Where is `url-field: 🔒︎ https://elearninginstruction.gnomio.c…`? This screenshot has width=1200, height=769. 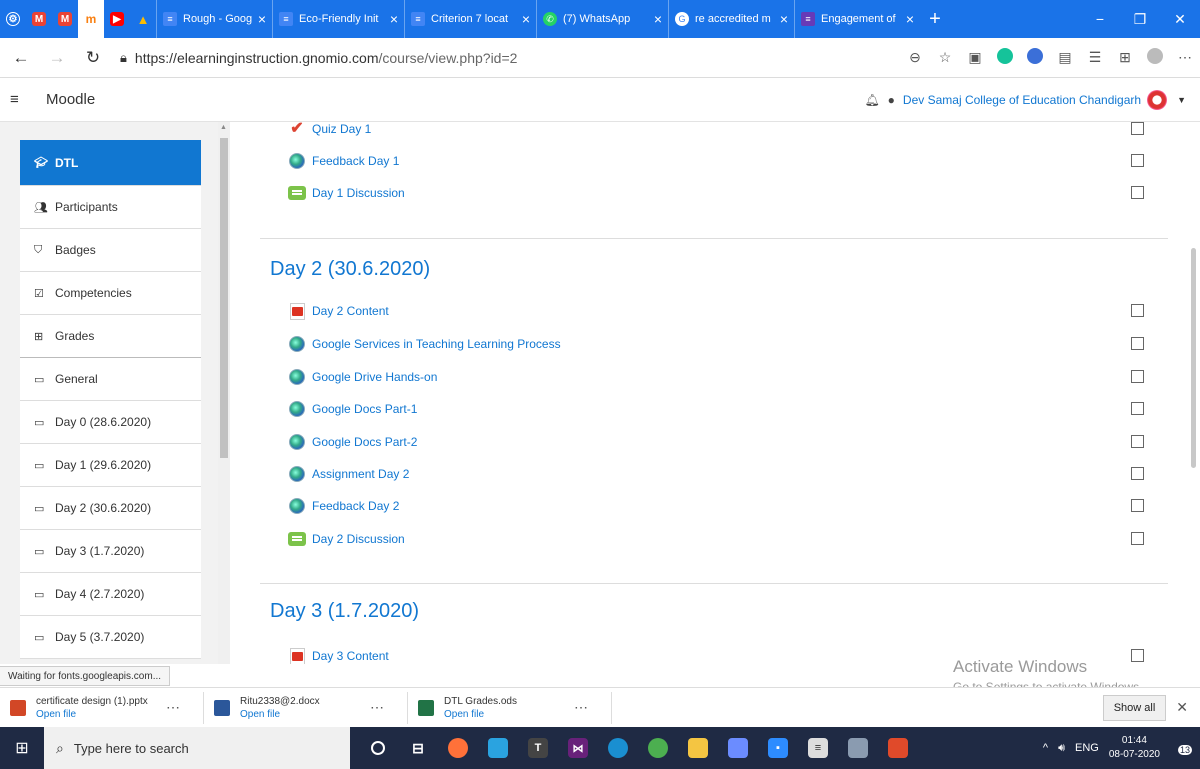
url-field: 🔒︎ https://elearninginstruction.gnomio.c… is located at coordinates (440, 58).